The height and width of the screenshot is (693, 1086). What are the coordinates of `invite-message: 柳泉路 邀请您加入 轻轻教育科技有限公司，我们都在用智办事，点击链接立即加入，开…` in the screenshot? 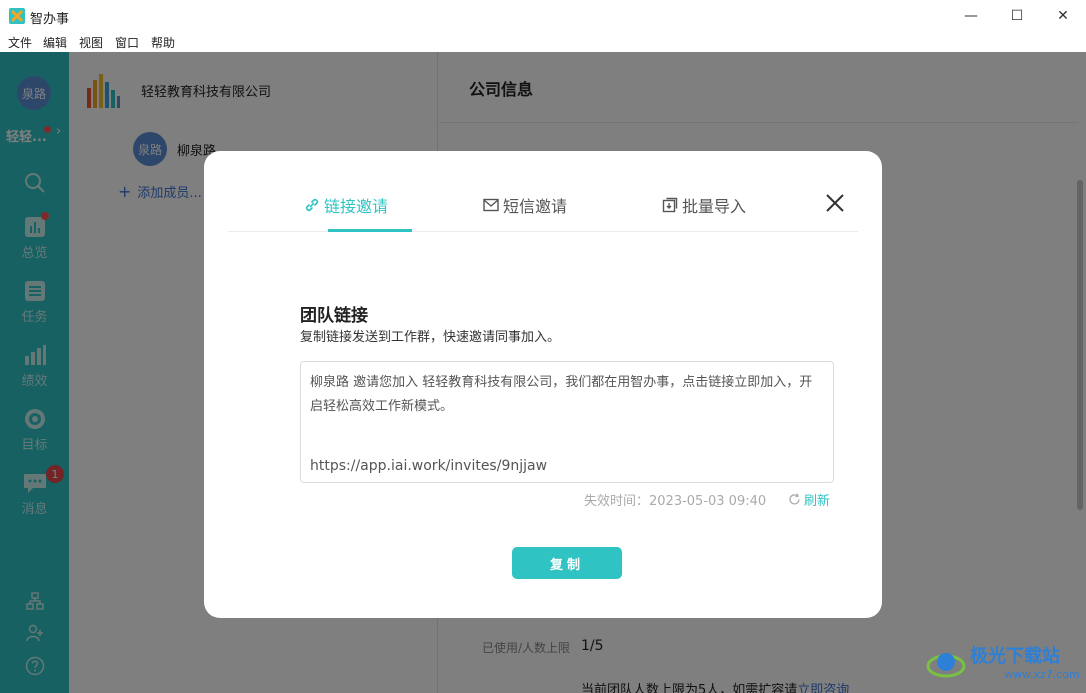 It's located at (561, 394).